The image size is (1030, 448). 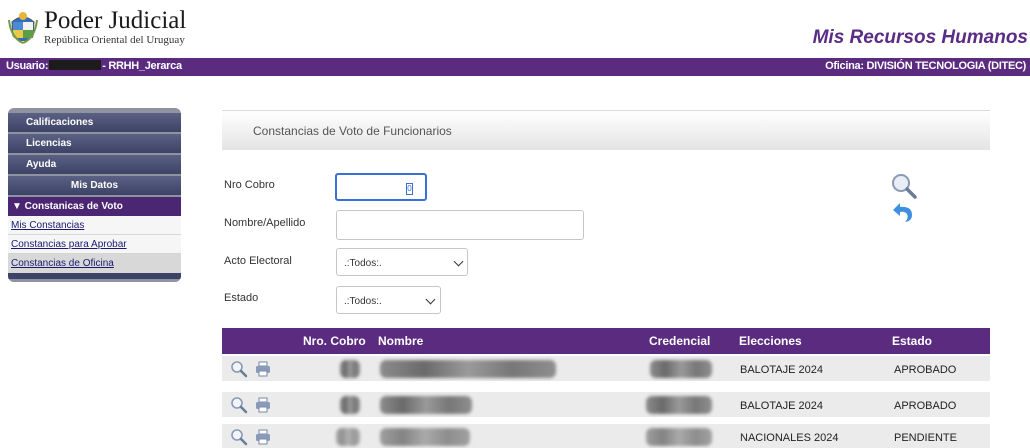 I want to click on submenu-mis-constancias: Mis Constancias, so click(x=94, y=225).